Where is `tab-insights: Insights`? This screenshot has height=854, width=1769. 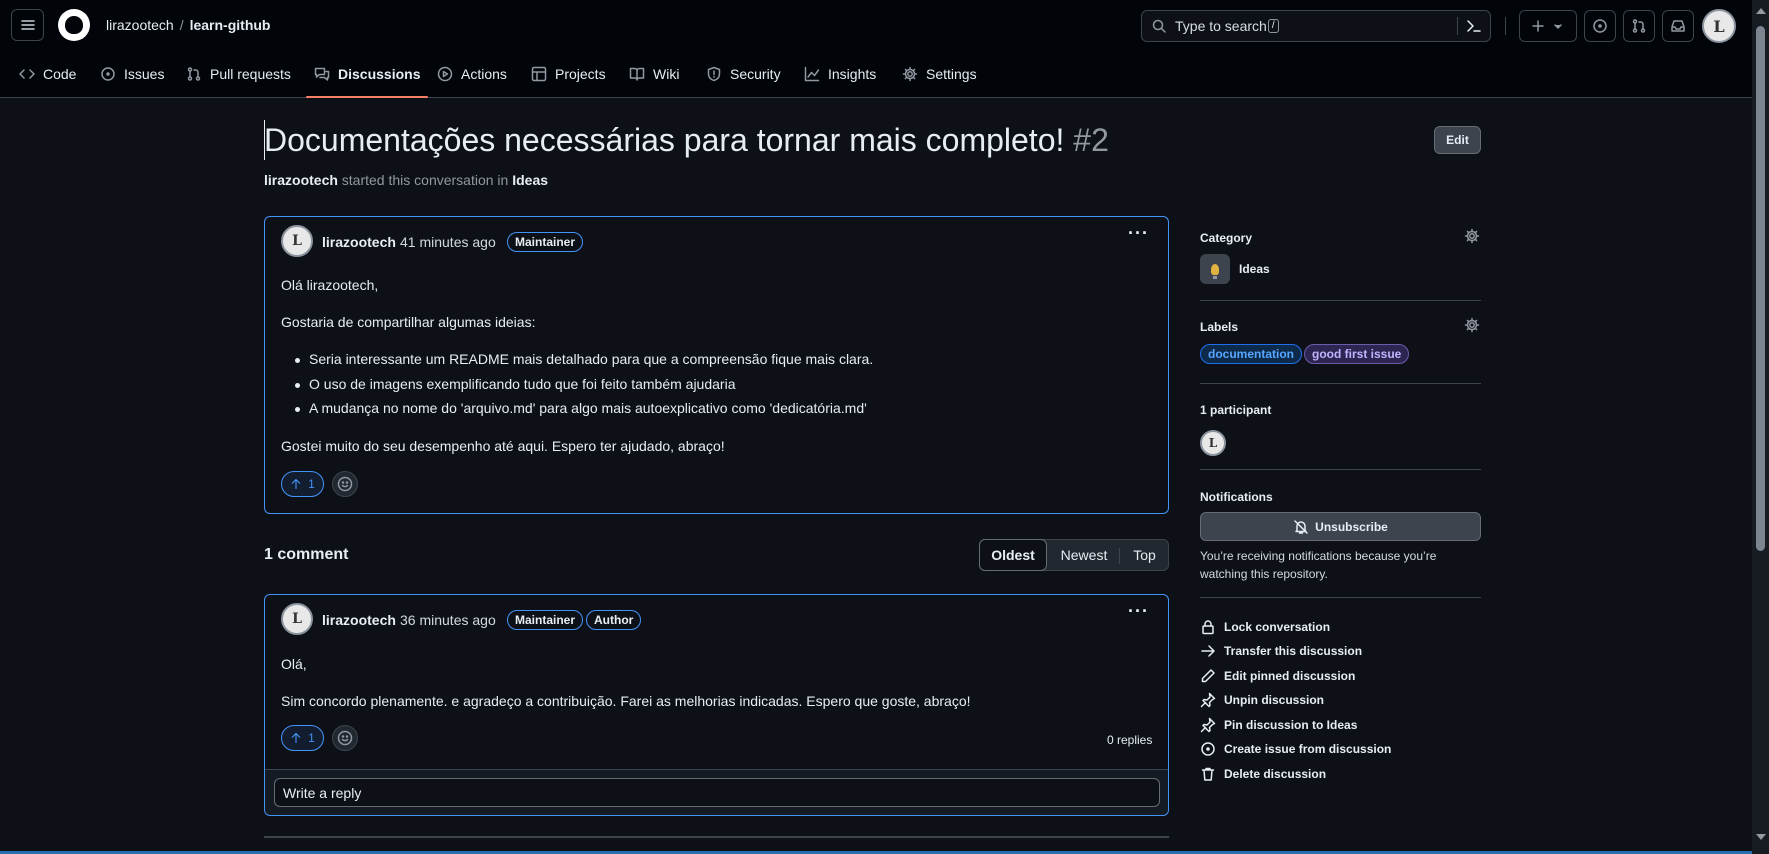
tab-insights: Insights is located at coordinates (840, 74).